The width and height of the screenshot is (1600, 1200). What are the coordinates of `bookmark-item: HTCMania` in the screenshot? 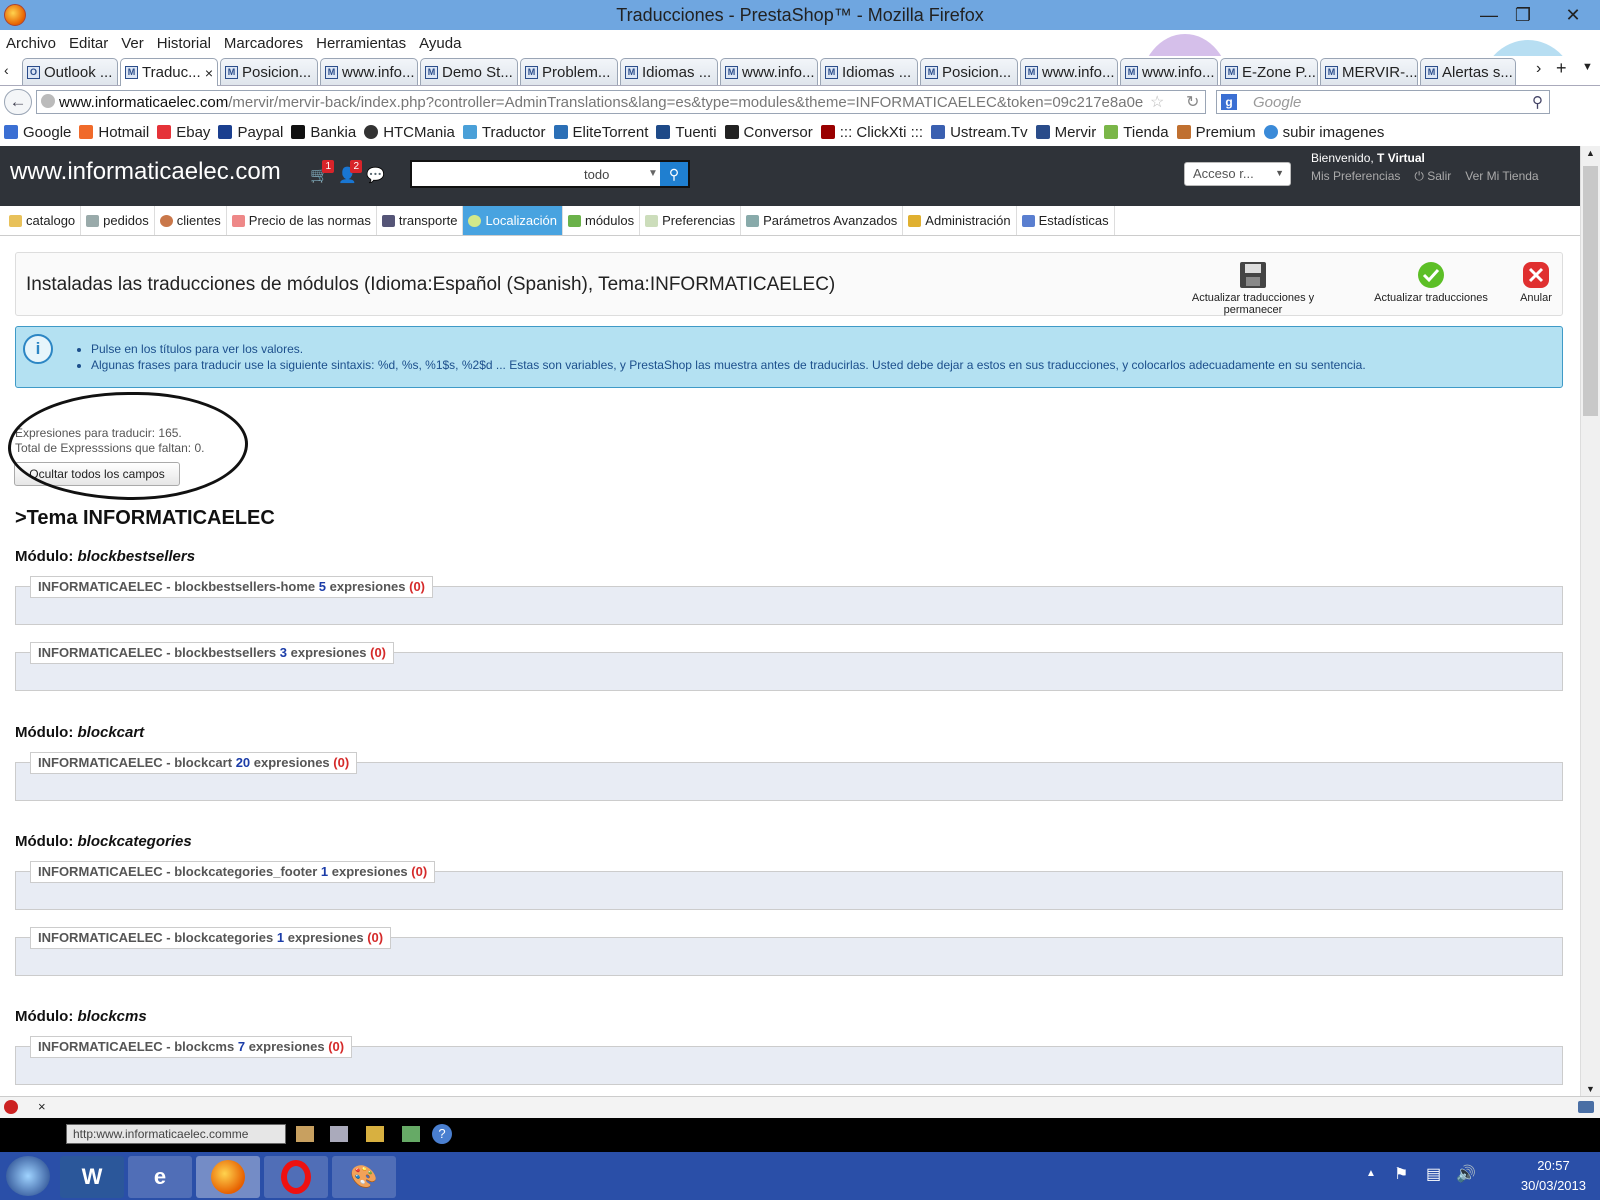 It's located at (409, 132).